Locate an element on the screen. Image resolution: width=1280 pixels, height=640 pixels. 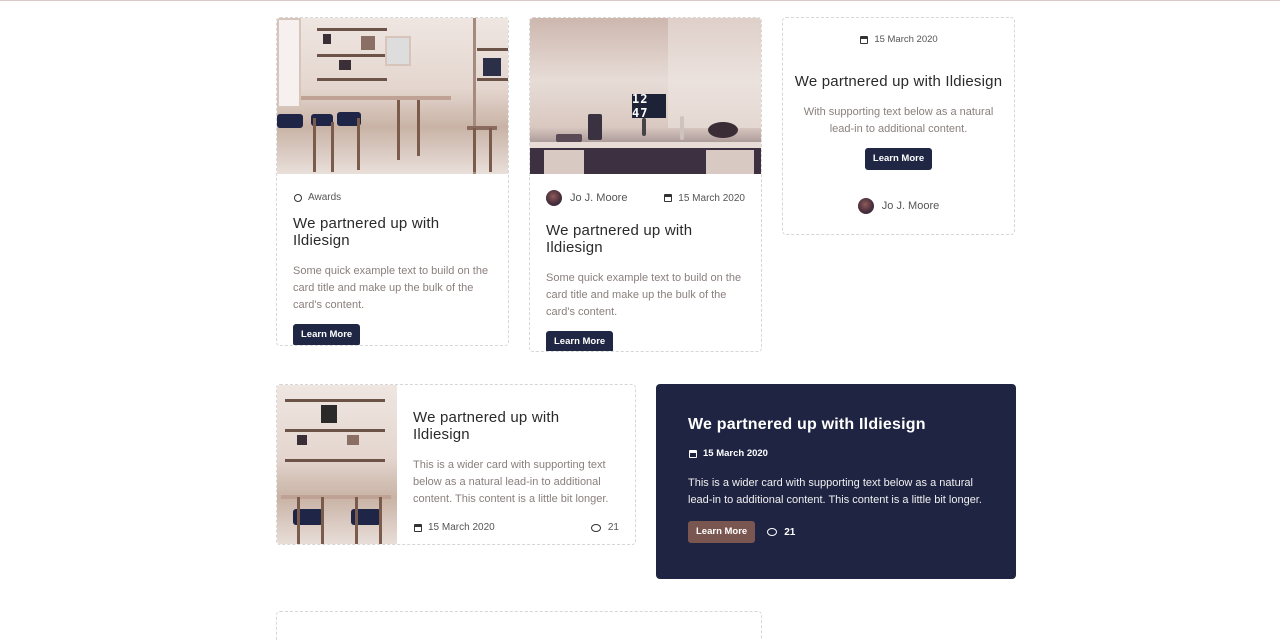
category-label: Awards is located at coordinates (392, 197).